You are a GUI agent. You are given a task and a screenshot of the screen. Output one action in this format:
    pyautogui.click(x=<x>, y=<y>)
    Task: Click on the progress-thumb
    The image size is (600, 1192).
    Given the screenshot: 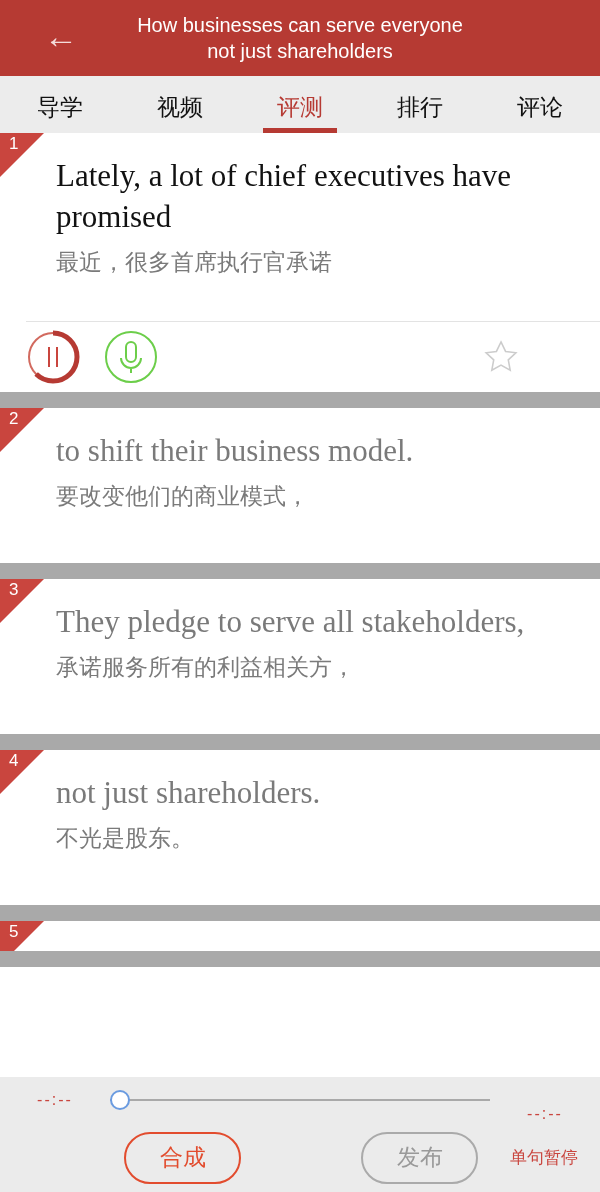 What is the action you would take?
    pyautogui.click(x=120, y=1100)
    